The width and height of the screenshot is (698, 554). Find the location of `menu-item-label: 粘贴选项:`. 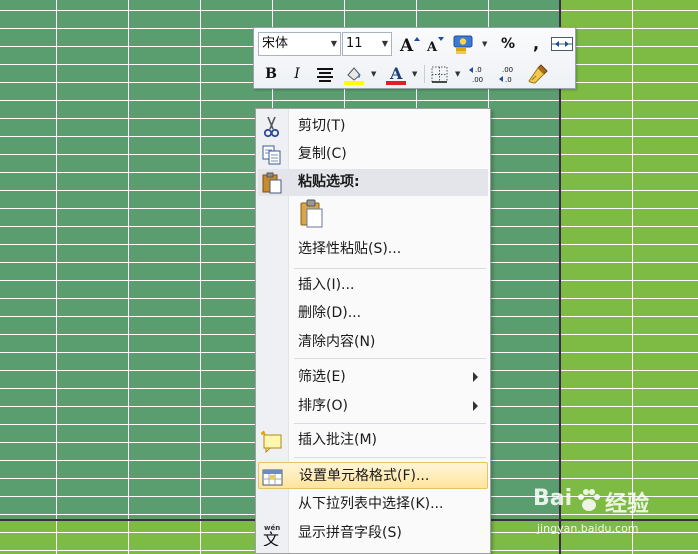

menu-item-label: 粘贴选项: is located at coordinates (329, 182).